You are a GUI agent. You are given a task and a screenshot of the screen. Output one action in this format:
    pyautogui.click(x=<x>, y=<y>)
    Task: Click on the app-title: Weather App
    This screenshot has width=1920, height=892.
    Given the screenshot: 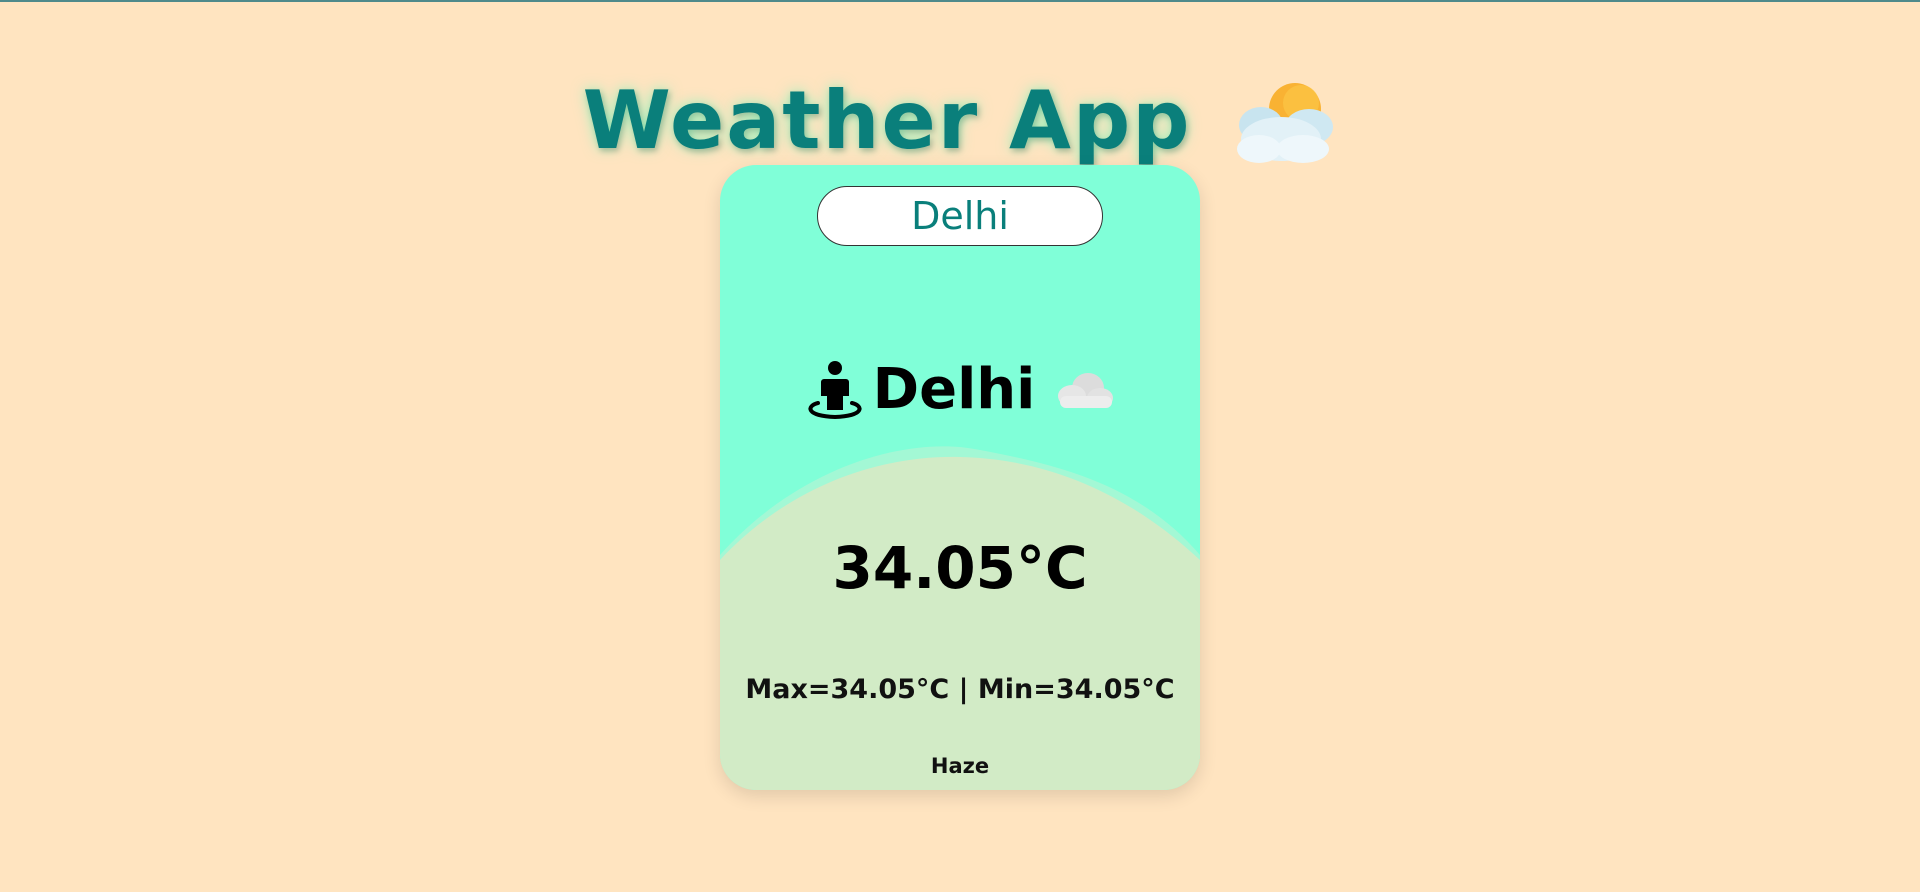 What is the action you would take?
    pyautogui.click(x=960, y=118)
    